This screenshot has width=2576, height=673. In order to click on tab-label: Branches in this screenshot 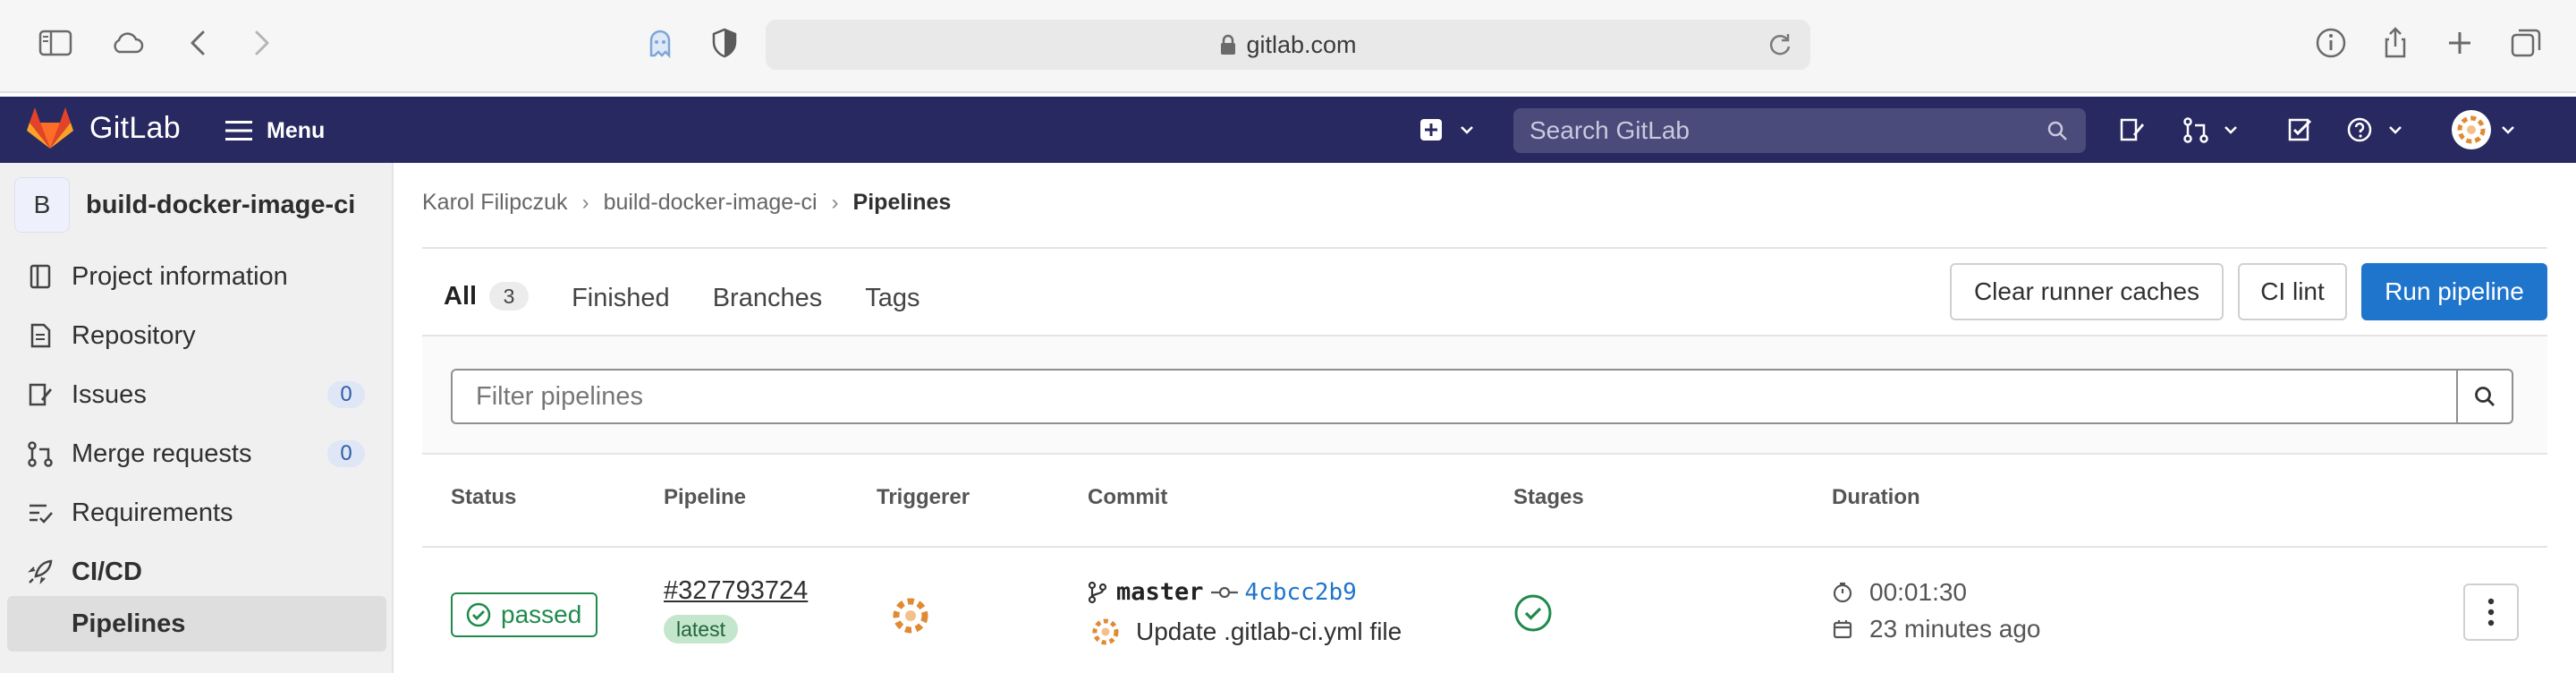, I will do `click(767, 297)`.